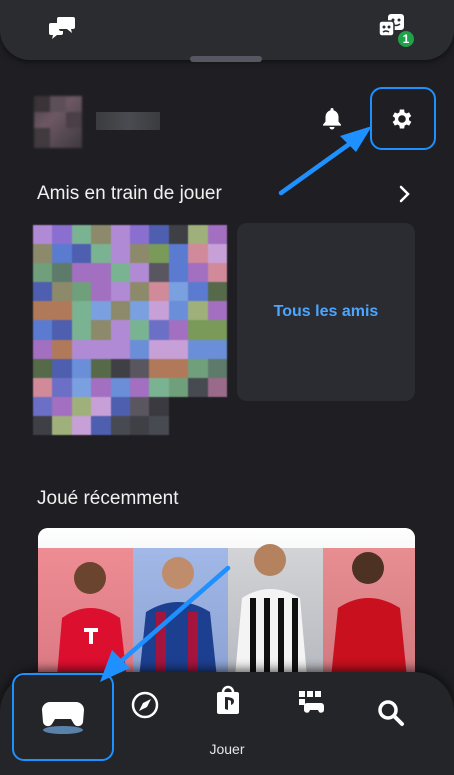  I want to click on bell-icon, so click(332, 118).